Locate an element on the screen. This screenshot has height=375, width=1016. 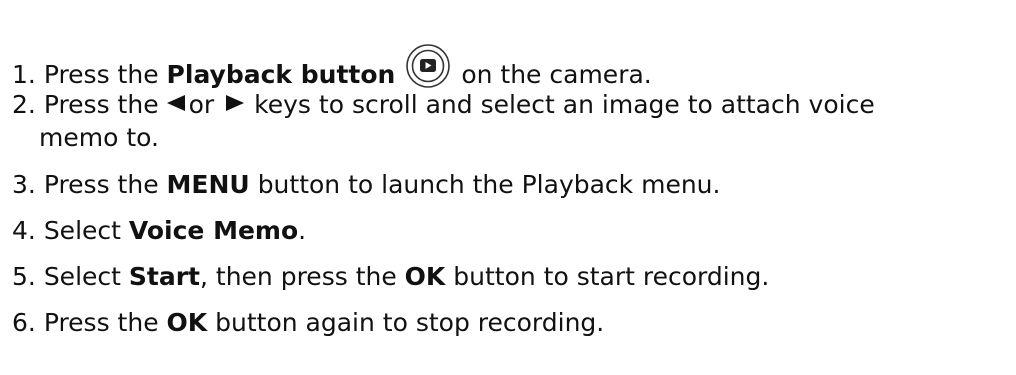
step-4: 4. Select Voice Memo. is located at coordinates (159, 231).